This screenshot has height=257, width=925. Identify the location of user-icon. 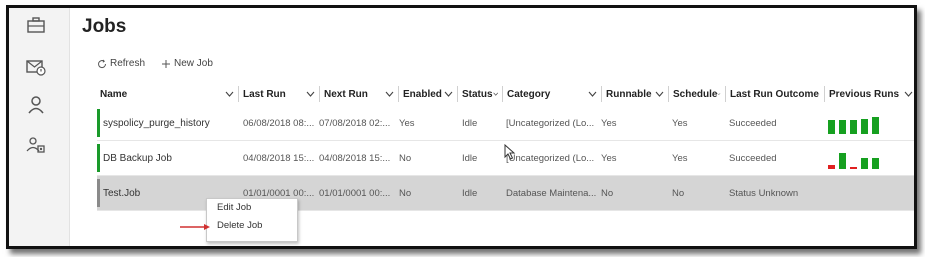
(36, 105).